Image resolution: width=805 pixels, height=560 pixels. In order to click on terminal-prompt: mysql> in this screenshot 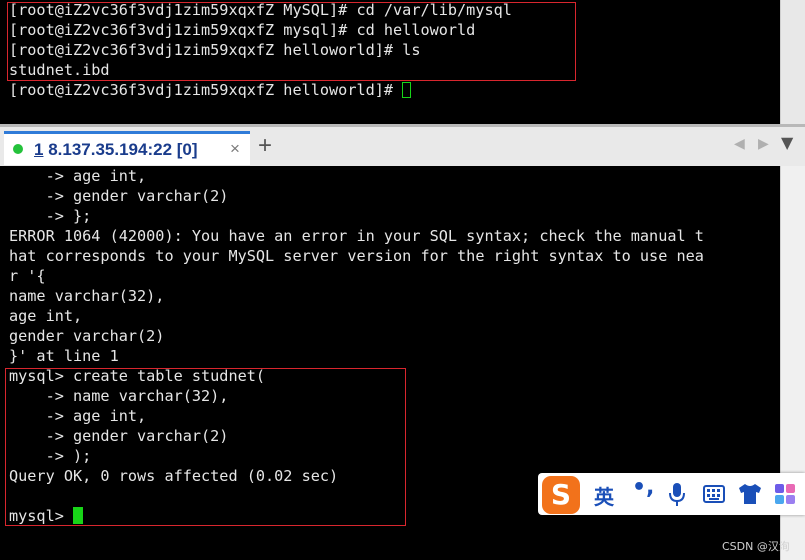, I will do `click(41, 516)`.